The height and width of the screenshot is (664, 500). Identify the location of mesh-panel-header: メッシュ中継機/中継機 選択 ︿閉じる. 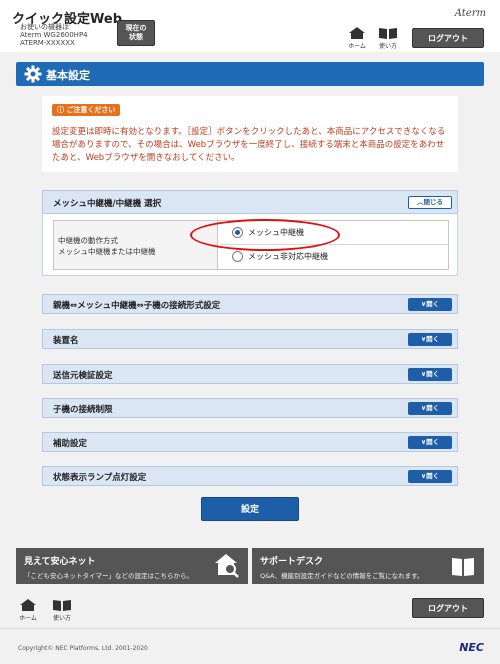
(250, 202).